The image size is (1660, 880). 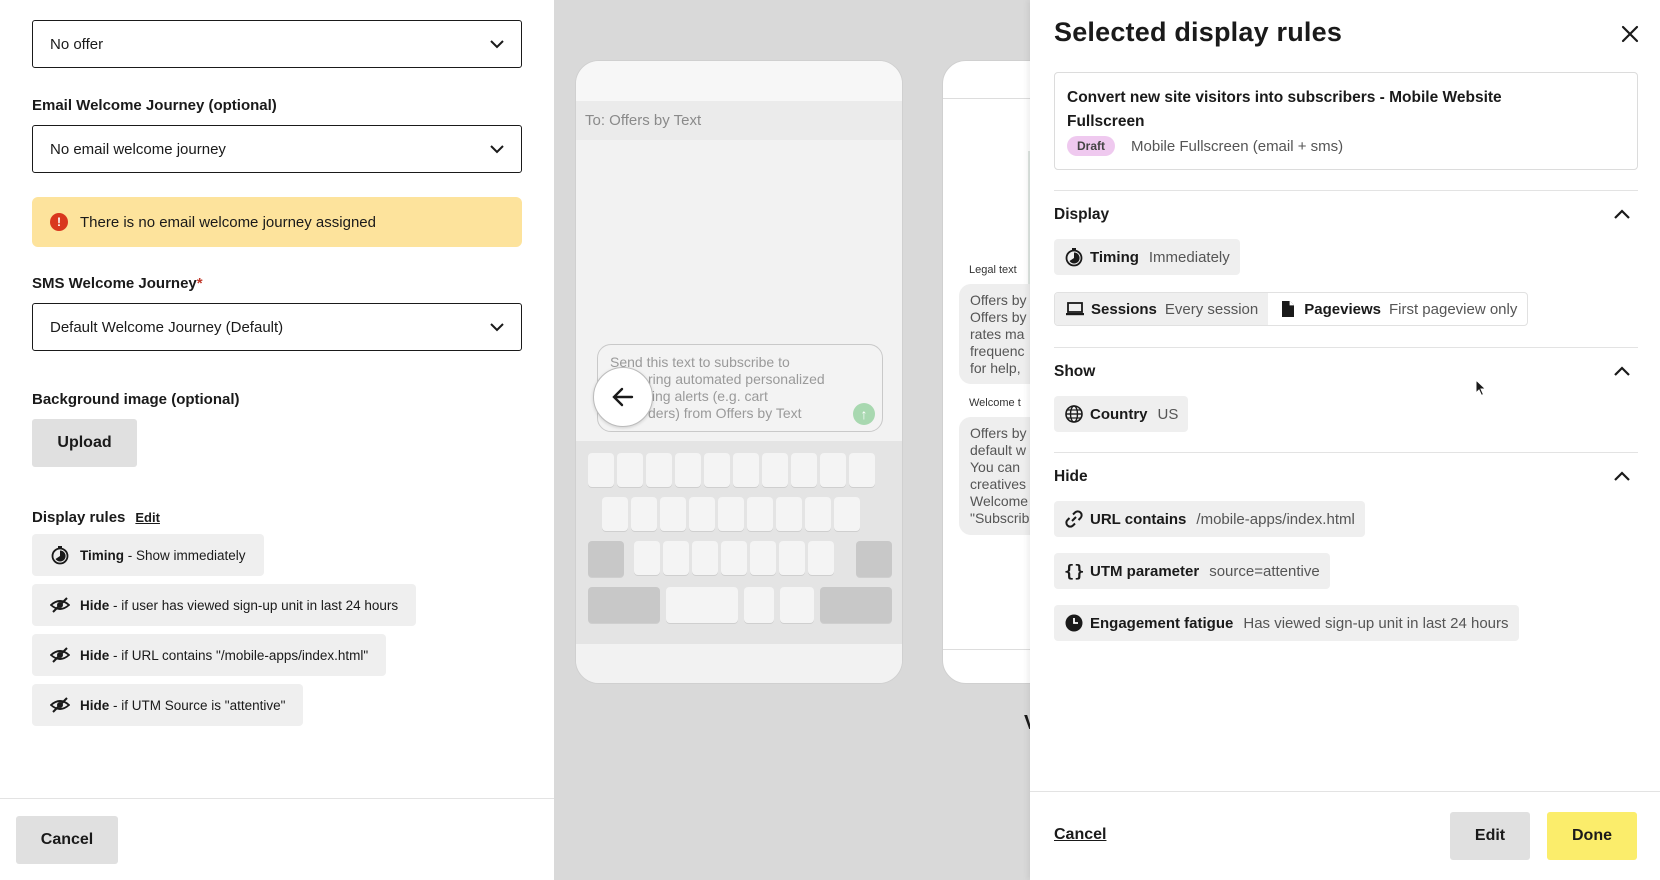 I want to click on pill-label: Country, so click(x=1119, y=414).